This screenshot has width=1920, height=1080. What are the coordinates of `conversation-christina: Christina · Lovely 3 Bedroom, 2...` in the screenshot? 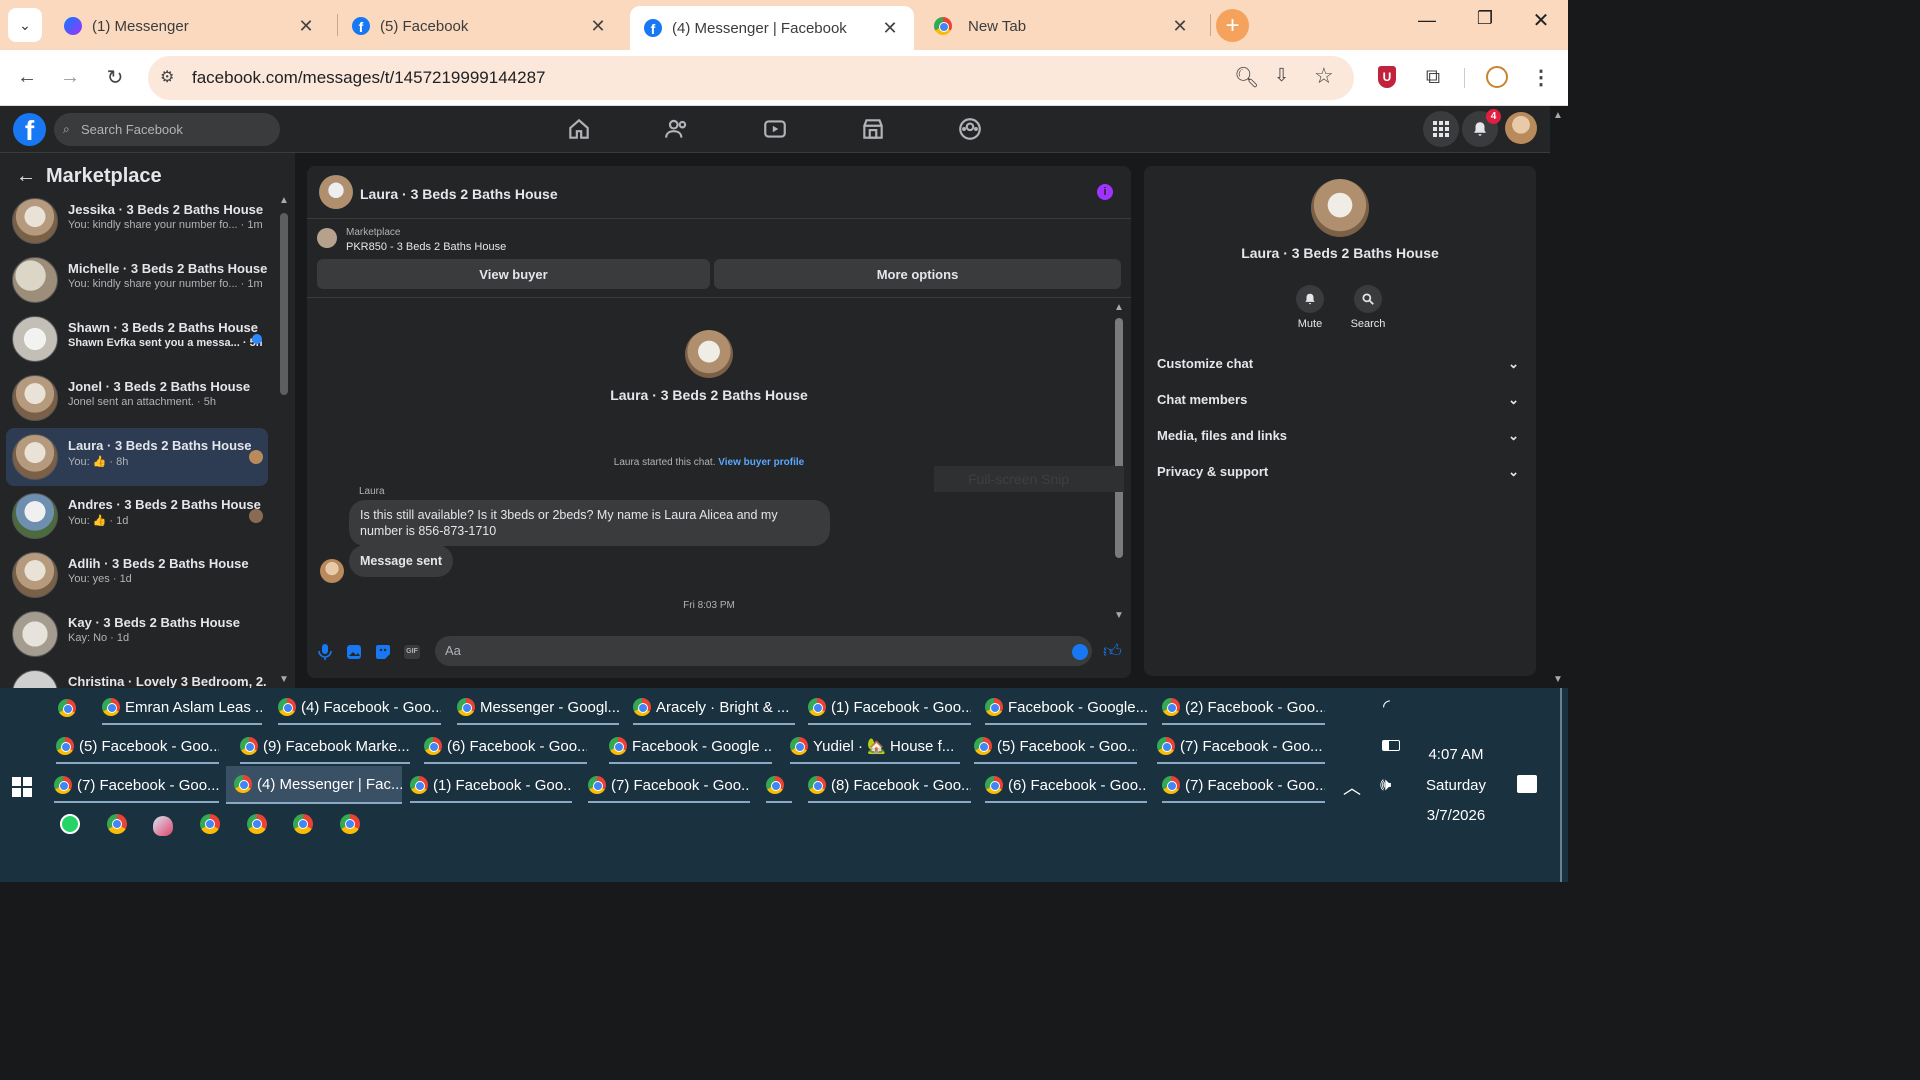 It's located at (137, 676).